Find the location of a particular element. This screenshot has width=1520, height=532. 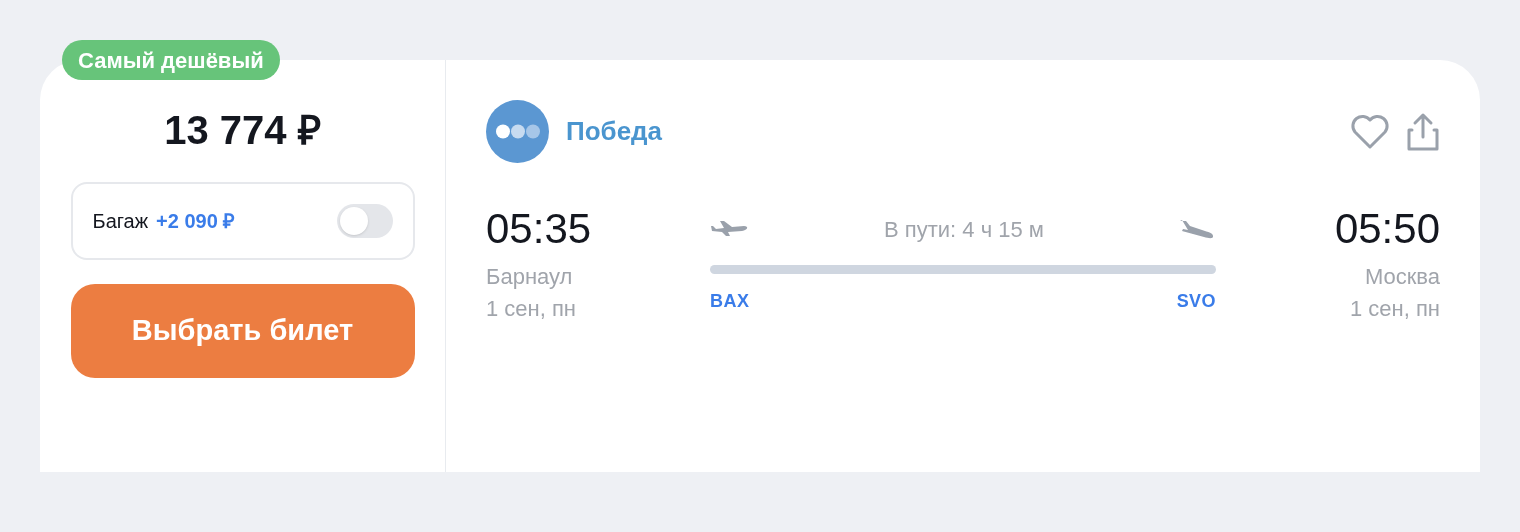

heart-icon is located at coordinates (1370, 131).